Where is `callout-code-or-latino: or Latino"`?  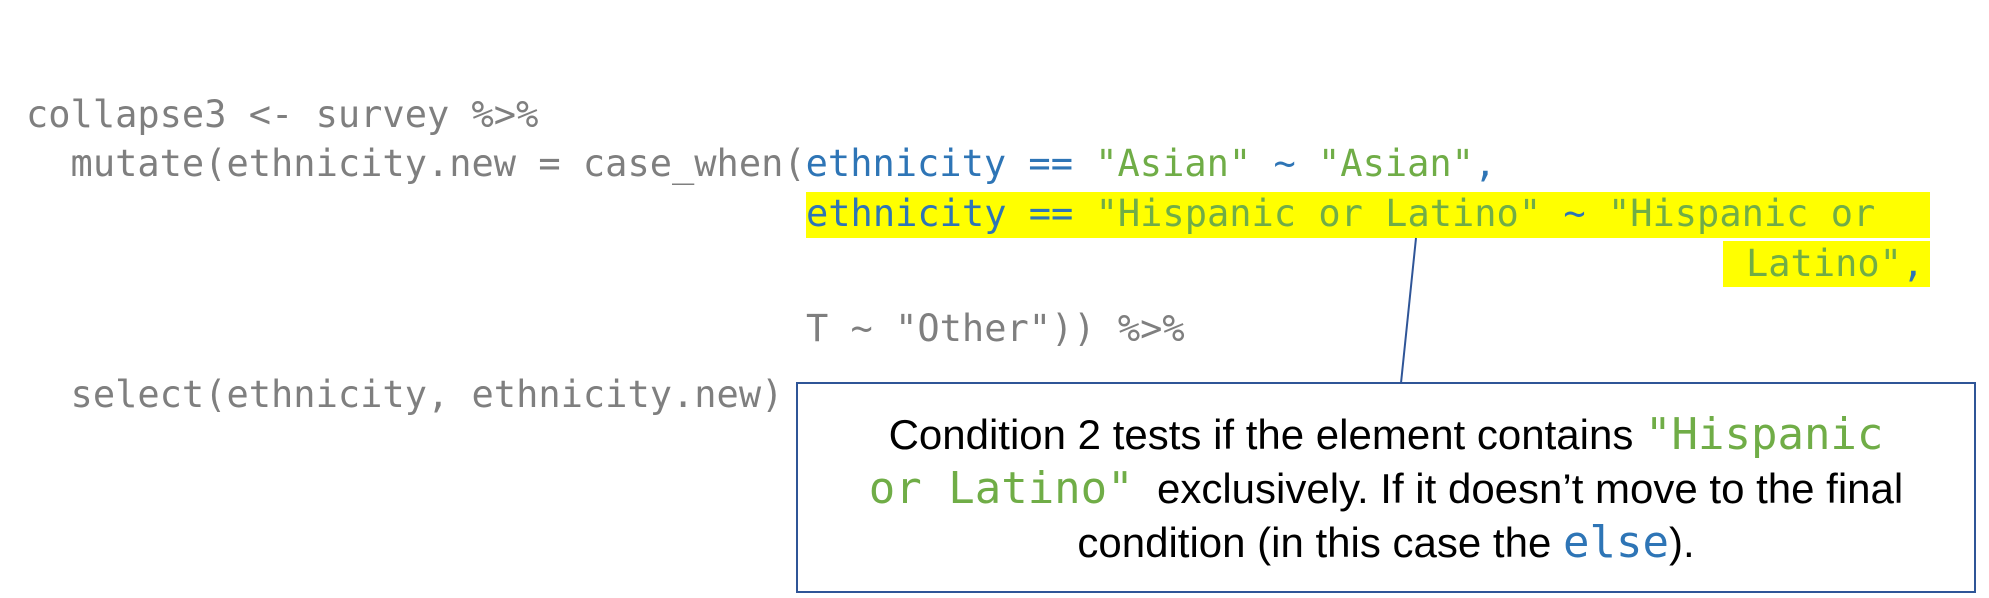
callout-code-or-latino: or Latino" is located at coordinates (1001, 488).